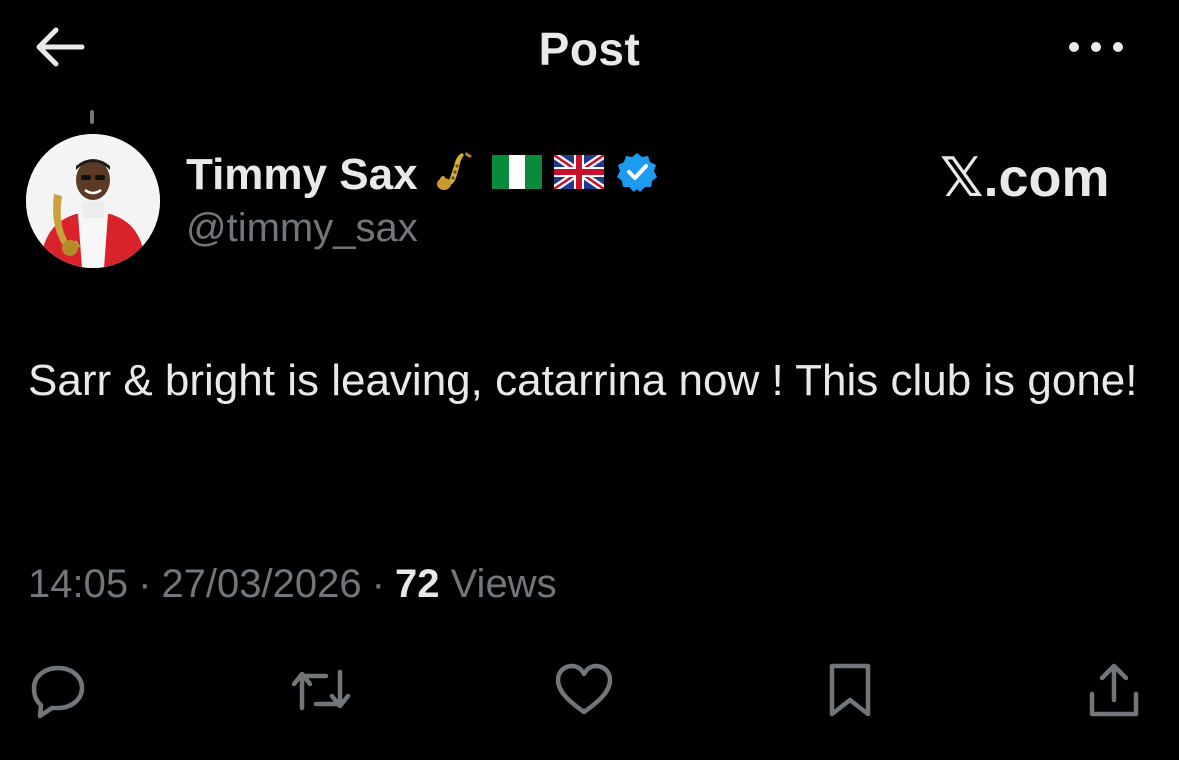 The width and height of the screenshot is (1179, 760). Describe the element at coordinates (78, 584) in the screenshot. I see `post-time: 14:05` at that location.